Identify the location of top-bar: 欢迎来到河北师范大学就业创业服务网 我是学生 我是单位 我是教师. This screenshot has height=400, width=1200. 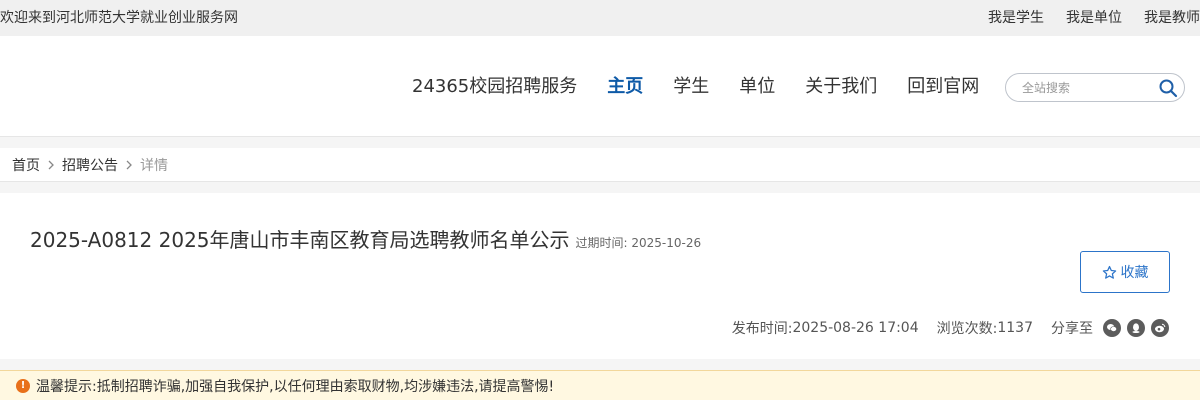
(600, 18).